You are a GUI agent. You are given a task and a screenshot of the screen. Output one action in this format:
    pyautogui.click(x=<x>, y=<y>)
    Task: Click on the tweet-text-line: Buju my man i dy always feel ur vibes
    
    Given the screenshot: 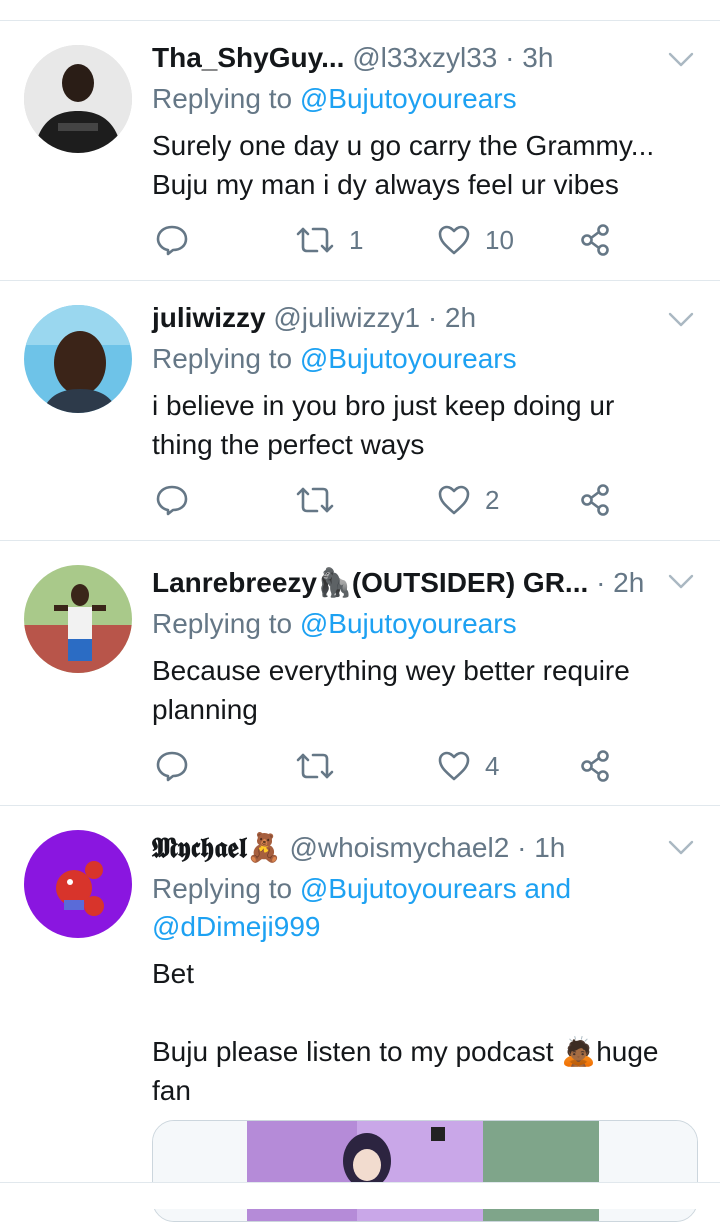 What is the action you would take?
    pyautogui.click(x=385, y=184)
    